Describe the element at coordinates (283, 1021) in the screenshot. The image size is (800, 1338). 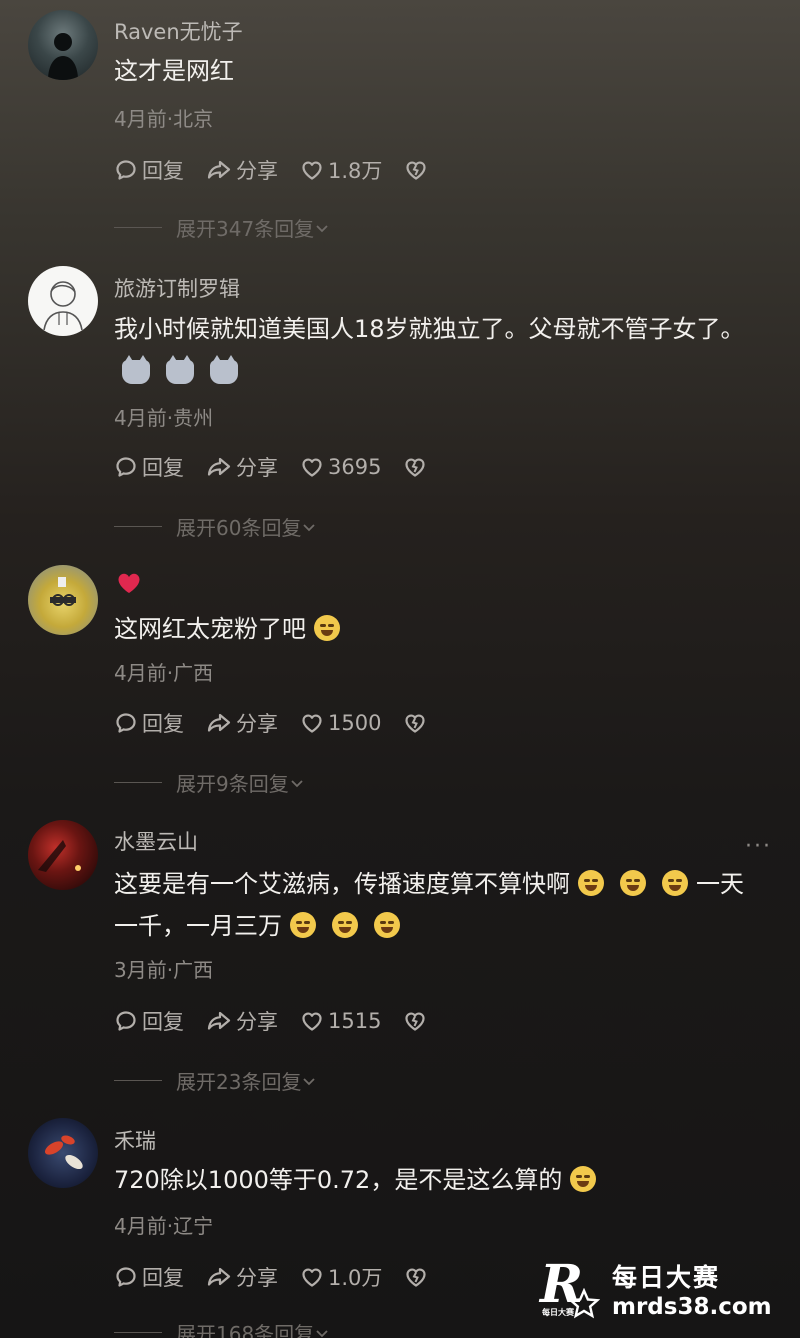
I see `action-bar: 回复 分享 1515` at that location.